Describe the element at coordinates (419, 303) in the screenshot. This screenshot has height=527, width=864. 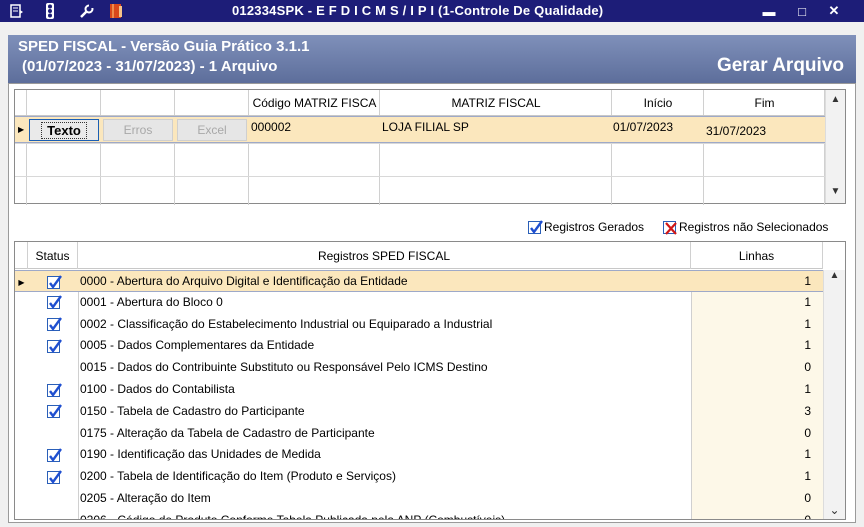
I see `table-row: 0001 - Abertura do Bloco 0 1` at that location.